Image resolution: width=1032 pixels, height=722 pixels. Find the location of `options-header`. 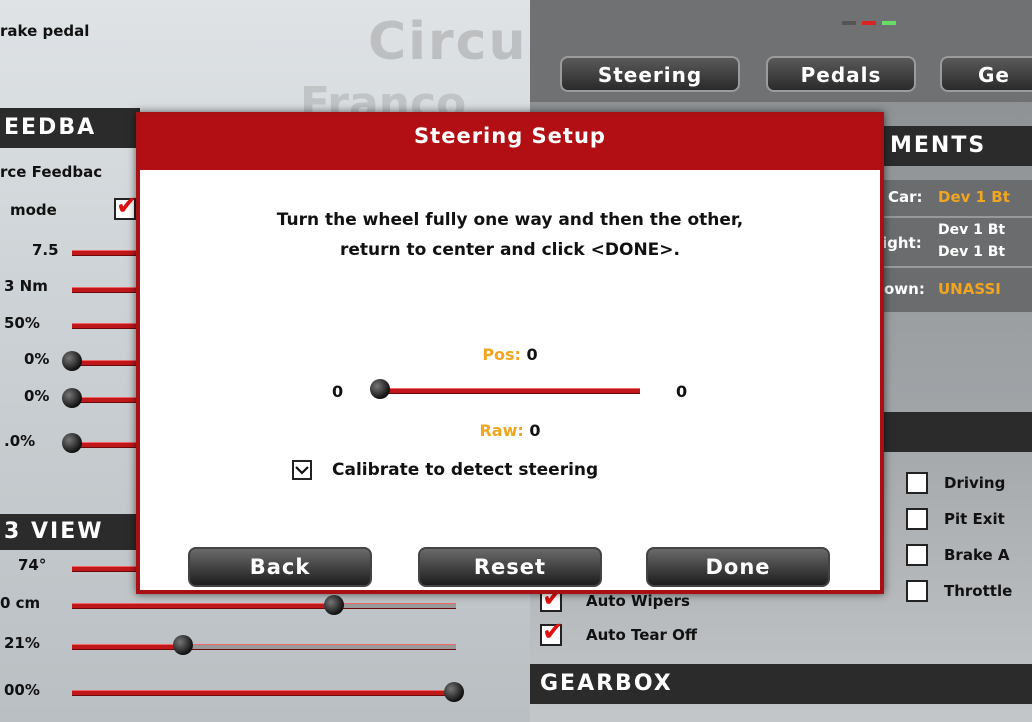

options-header is located at coordinates (956, 432).